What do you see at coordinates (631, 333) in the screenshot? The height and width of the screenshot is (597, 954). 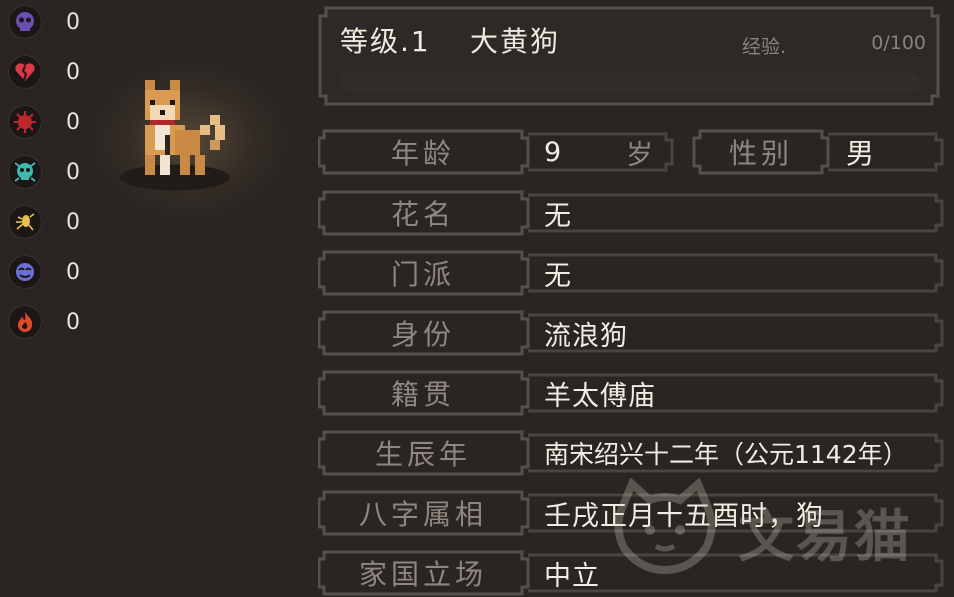 I see `info-row-identity: 身份 流浪狗` at bounding box center [631, 333].